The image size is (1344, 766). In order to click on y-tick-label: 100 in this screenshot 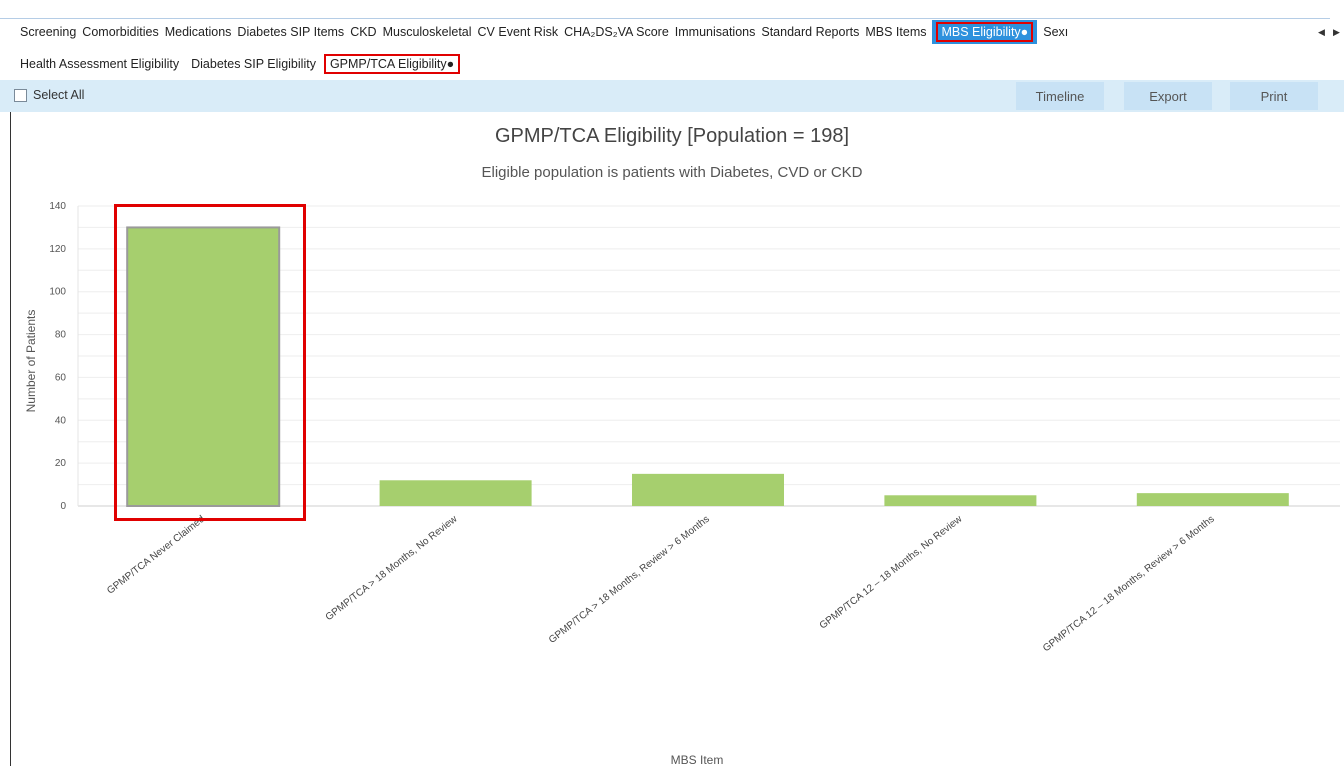, I will do `click(57, 292)`.